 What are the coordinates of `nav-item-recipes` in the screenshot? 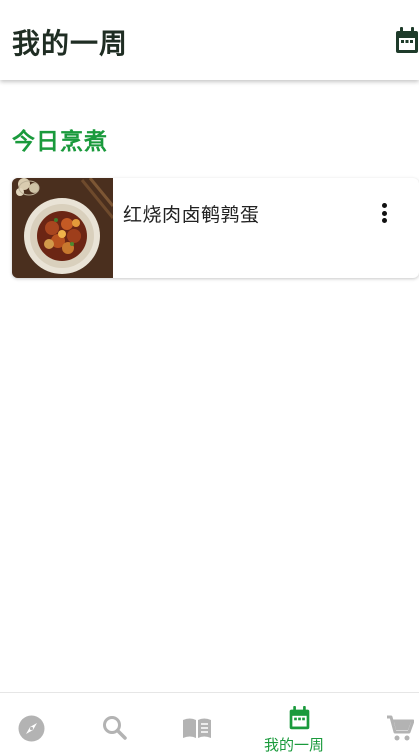 It's located at (199, 724).